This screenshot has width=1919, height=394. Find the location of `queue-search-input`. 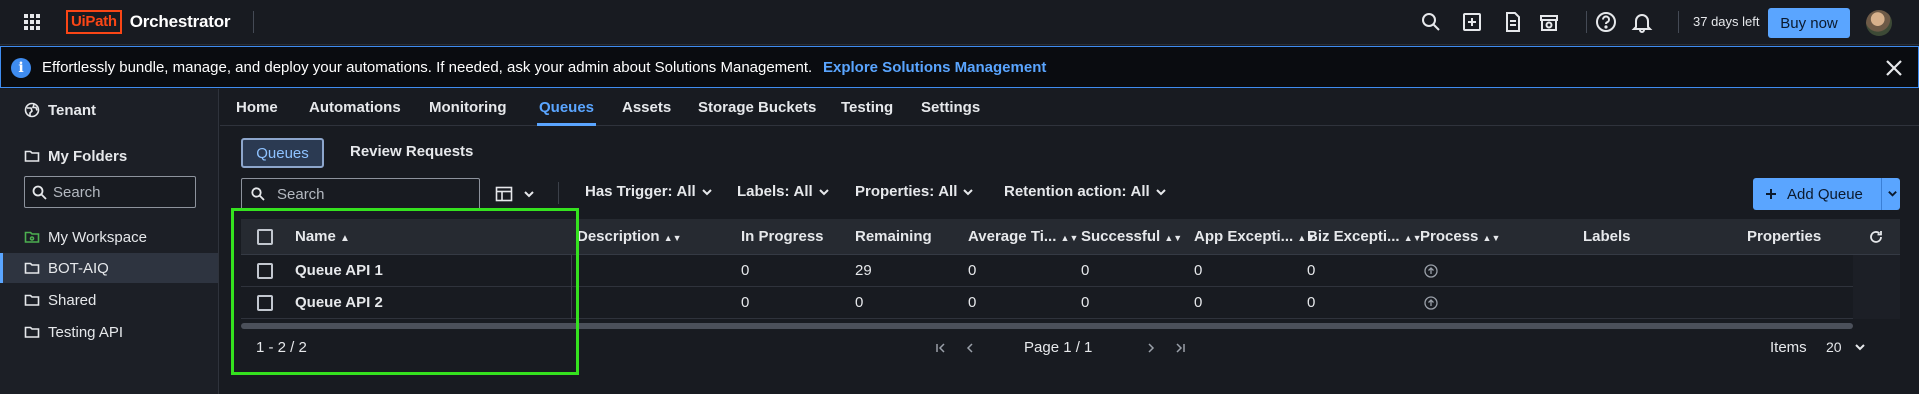

queue-search-input is located at coordinates (360, 194).